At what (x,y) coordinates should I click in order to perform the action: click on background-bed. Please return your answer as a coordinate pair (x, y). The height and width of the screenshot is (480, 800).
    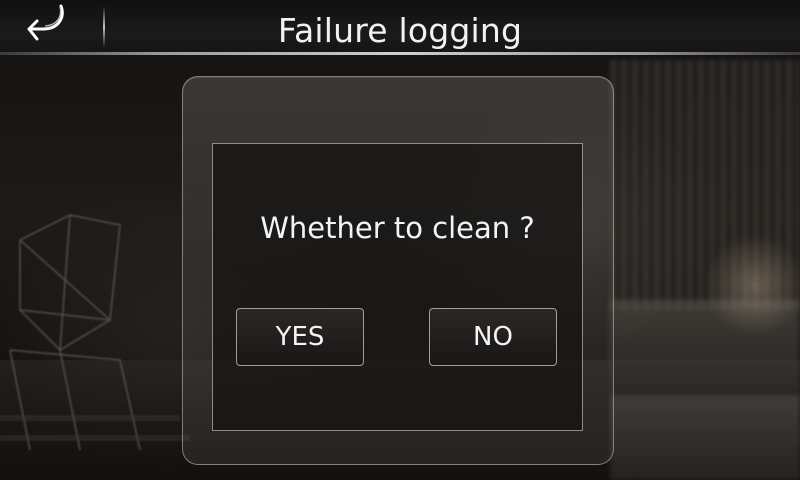
    Looking at the image, I should click on (705, 347).